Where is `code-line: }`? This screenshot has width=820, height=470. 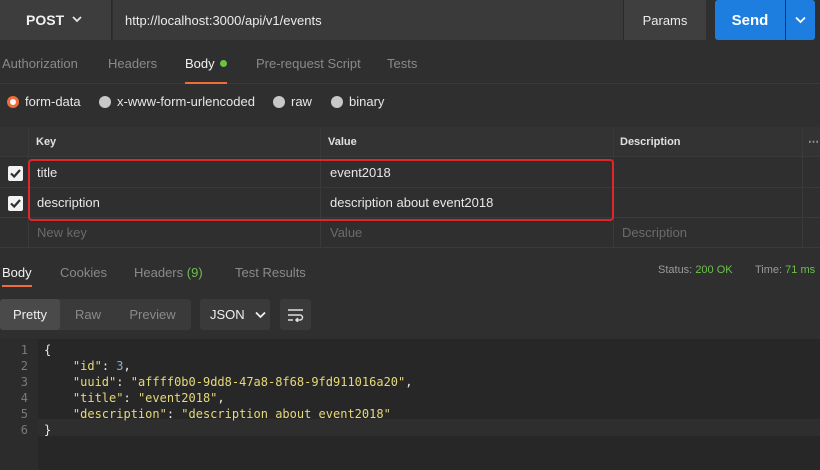
code-line: } is located at coordinates (47, 430).